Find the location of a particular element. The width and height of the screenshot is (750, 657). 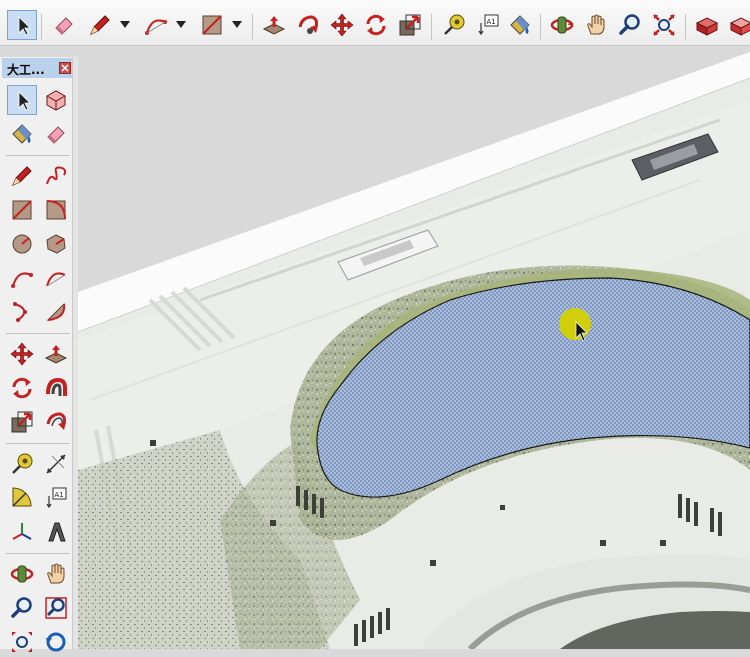

palette-paint-bucket-tool is located at coordinates (22, 134).